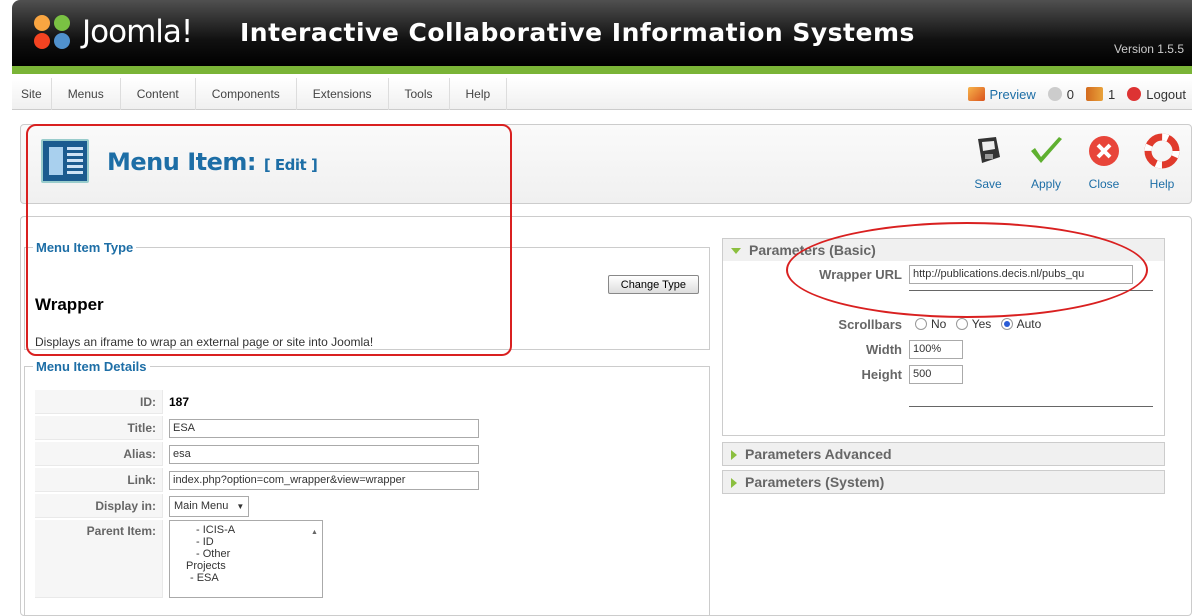  What do you see at coordinates (246, 578) in the screenshot?
I see `parent-option: - ESA` at bounding box center [246, 578].